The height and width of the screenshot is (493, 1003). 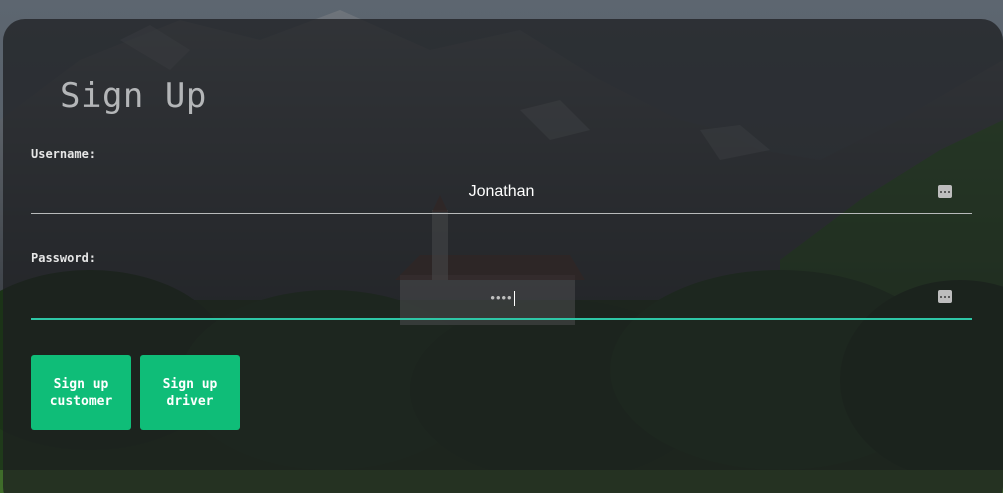 I want to click on username-label: Username:, so click(x=64, y=154).